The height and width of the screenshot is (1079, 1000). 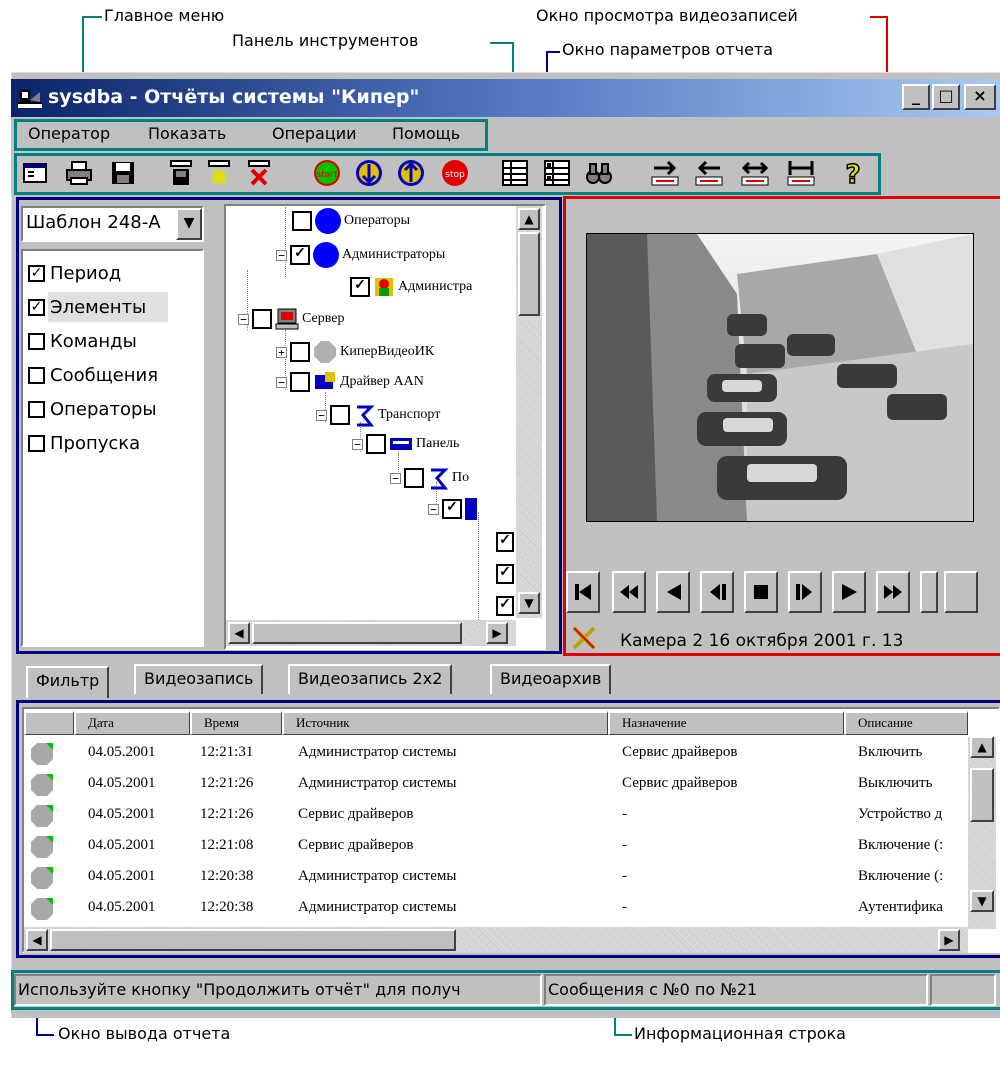 I want to click on table-cell: Включение (:, so click(x=901, y=845).